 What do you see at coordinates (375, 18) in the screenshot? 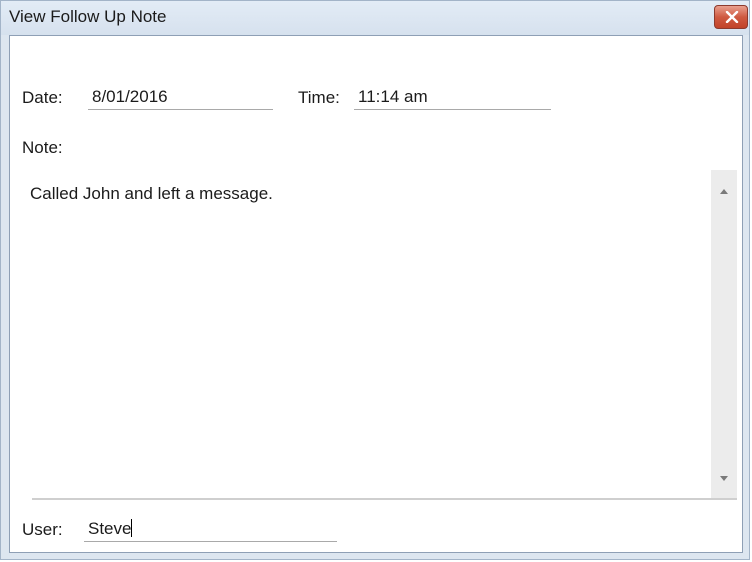
I see `title-bar: View Follow Up Note` at bounding box center [375, 18].